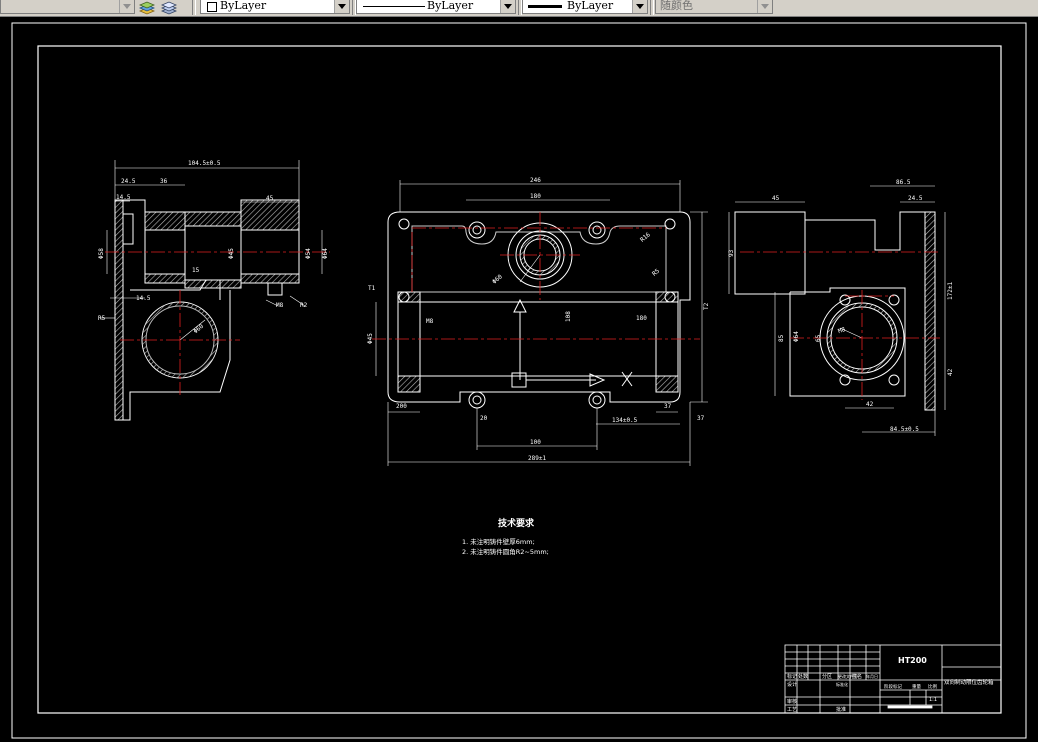  Describe the element at coordinates (645, 237) in the screenshot. I see `dim-text: R16` at that location.